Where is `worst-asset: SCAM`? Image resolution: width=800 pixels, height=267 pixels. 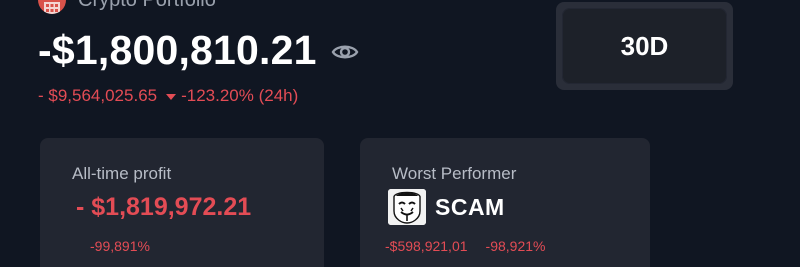
worst-asset: SCAM is located at coordinates (446, 207).